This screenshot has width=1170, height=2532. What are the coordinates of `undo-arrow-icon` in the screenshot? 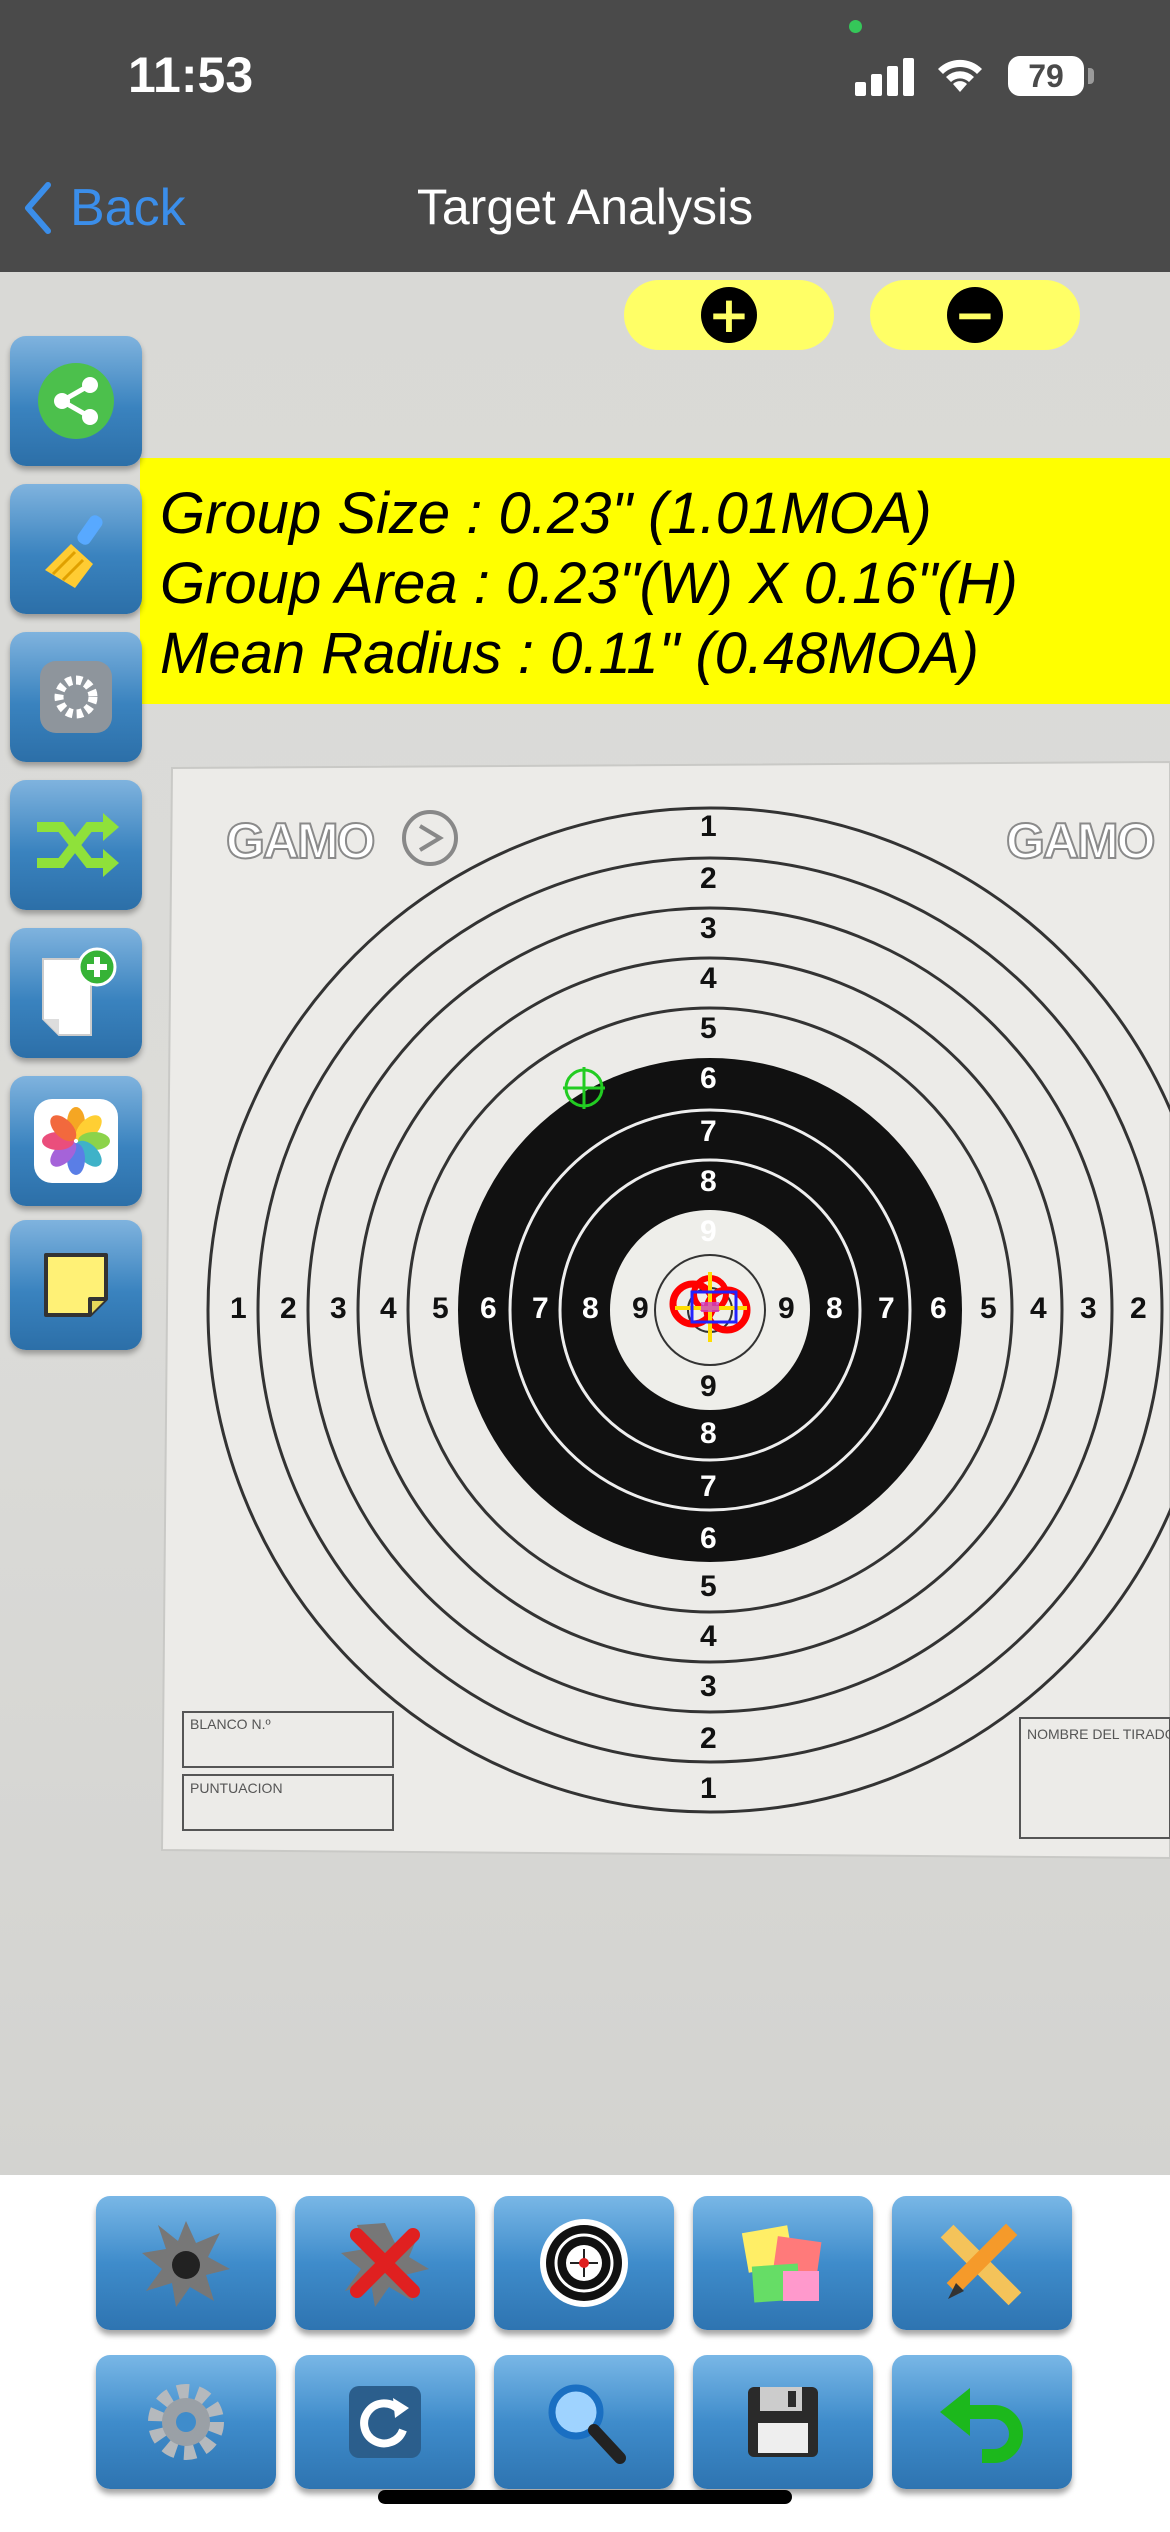 It's located at (981, 2425).